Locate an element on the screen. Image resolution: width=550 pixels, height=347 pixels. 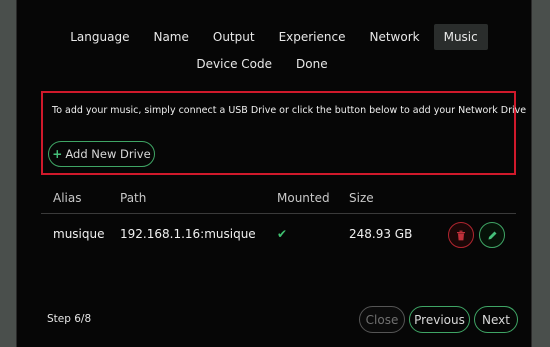
tab-network: Network is located at coordinates (394, 37).